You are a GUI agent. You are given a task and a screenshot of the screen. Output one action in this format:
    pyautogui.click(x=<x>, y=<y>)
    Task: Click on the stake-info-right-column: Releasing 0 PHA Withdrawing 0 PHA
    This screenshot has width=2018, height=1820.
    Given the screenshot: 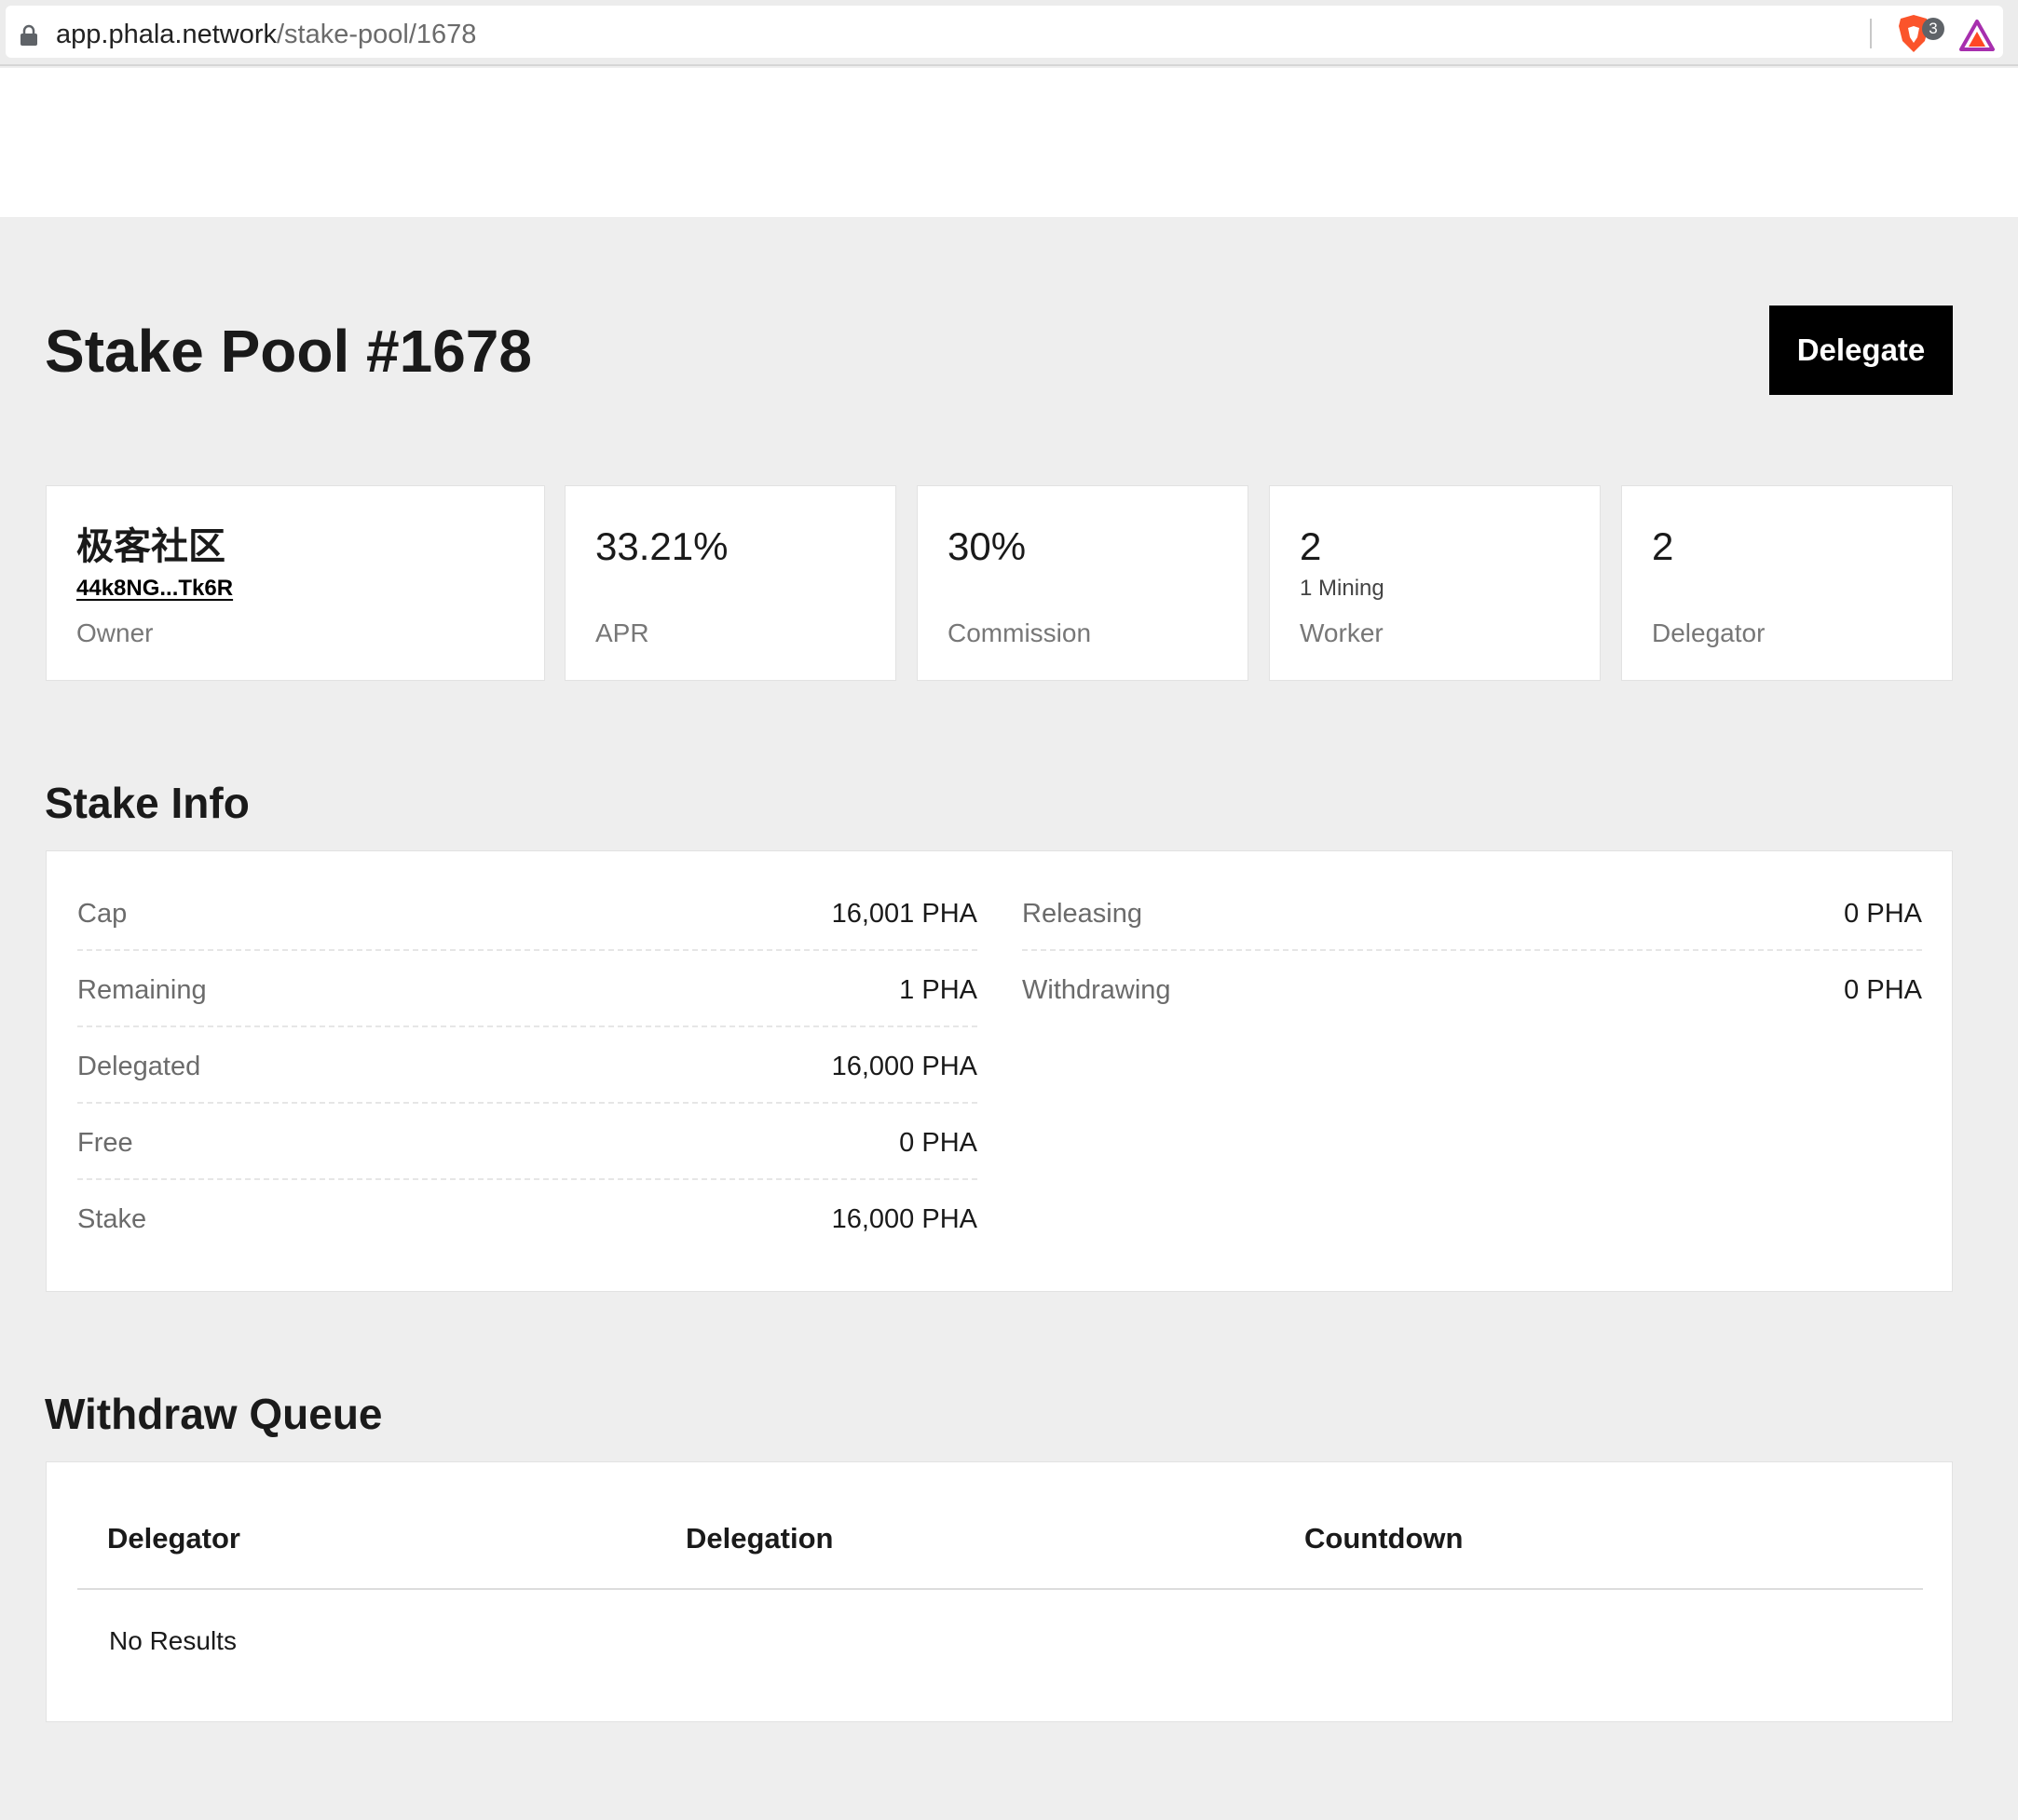 What is the action you would take?
    pyautogui.click(x=1472, y=951)
    